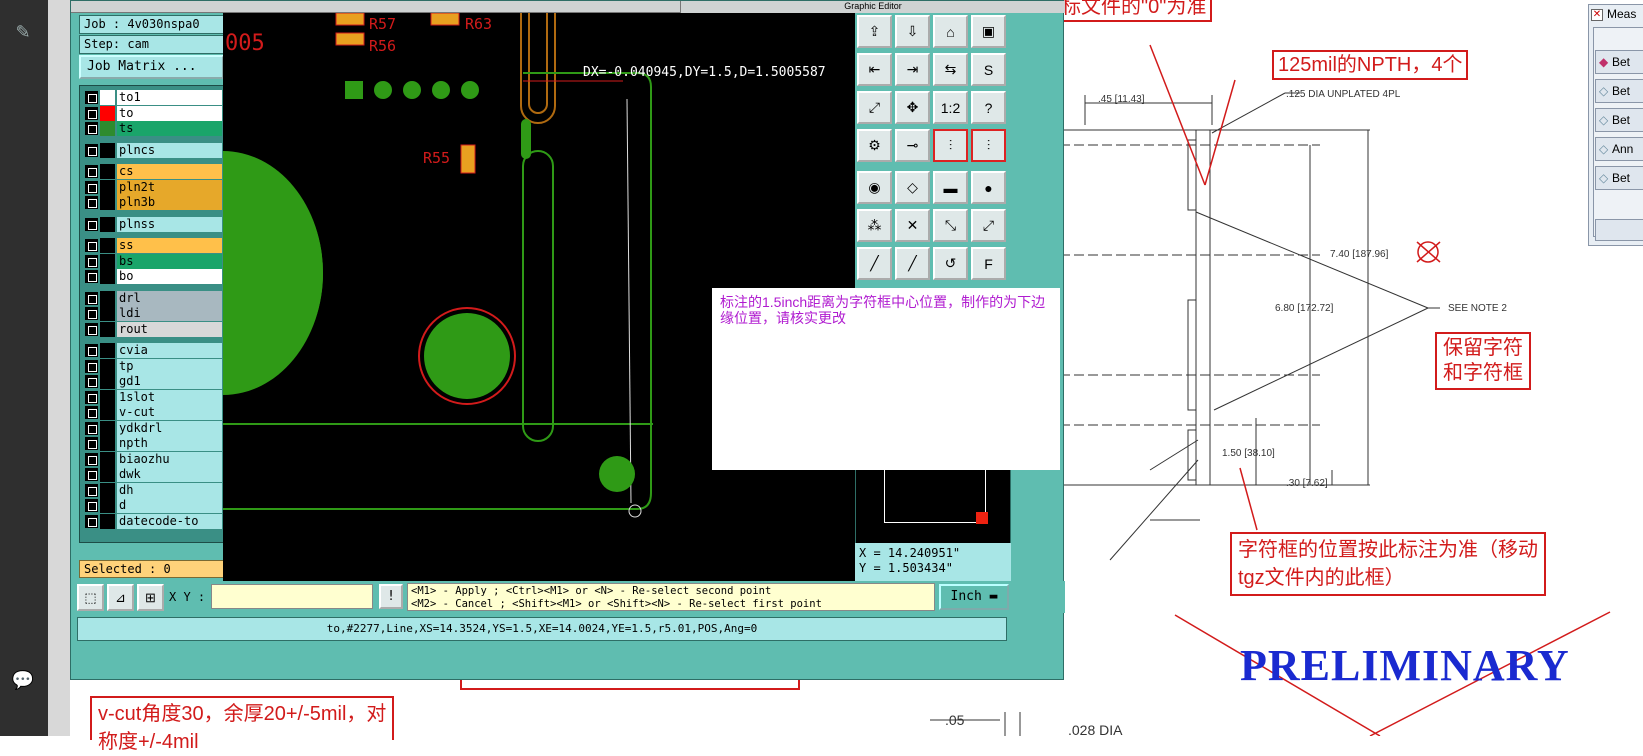  What do you see at coordinates (152, 505) in the screenshot?
I see `layer-row-d: d` at bounding box center [152, 505].